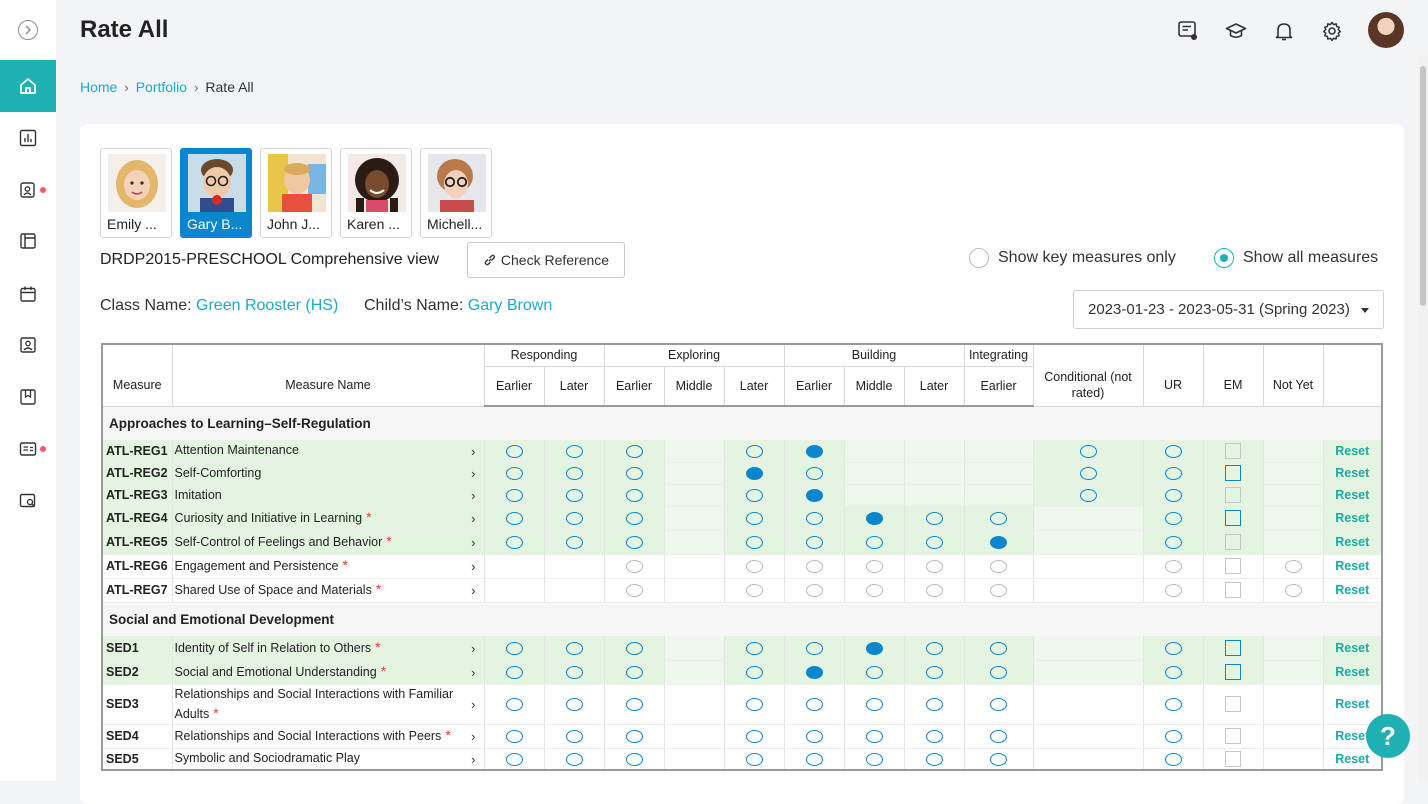 Image resolution: width=1428 pixels, height=804 pixels. I want to click on page-scrollbar, so click(1423, 418).